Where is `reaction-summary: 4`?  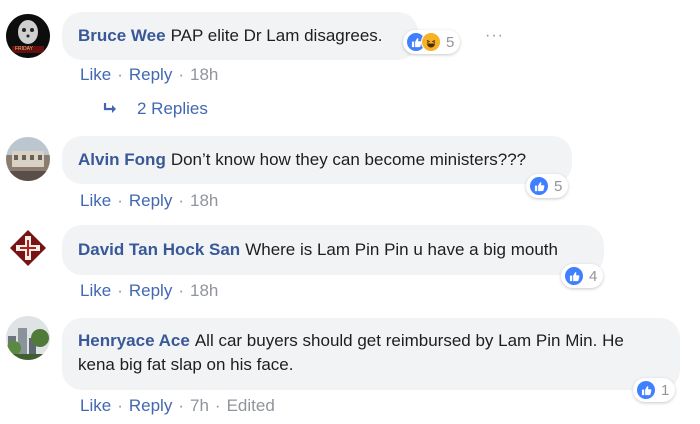 reaction-summary: 4 is located at coordinates (582, 276).